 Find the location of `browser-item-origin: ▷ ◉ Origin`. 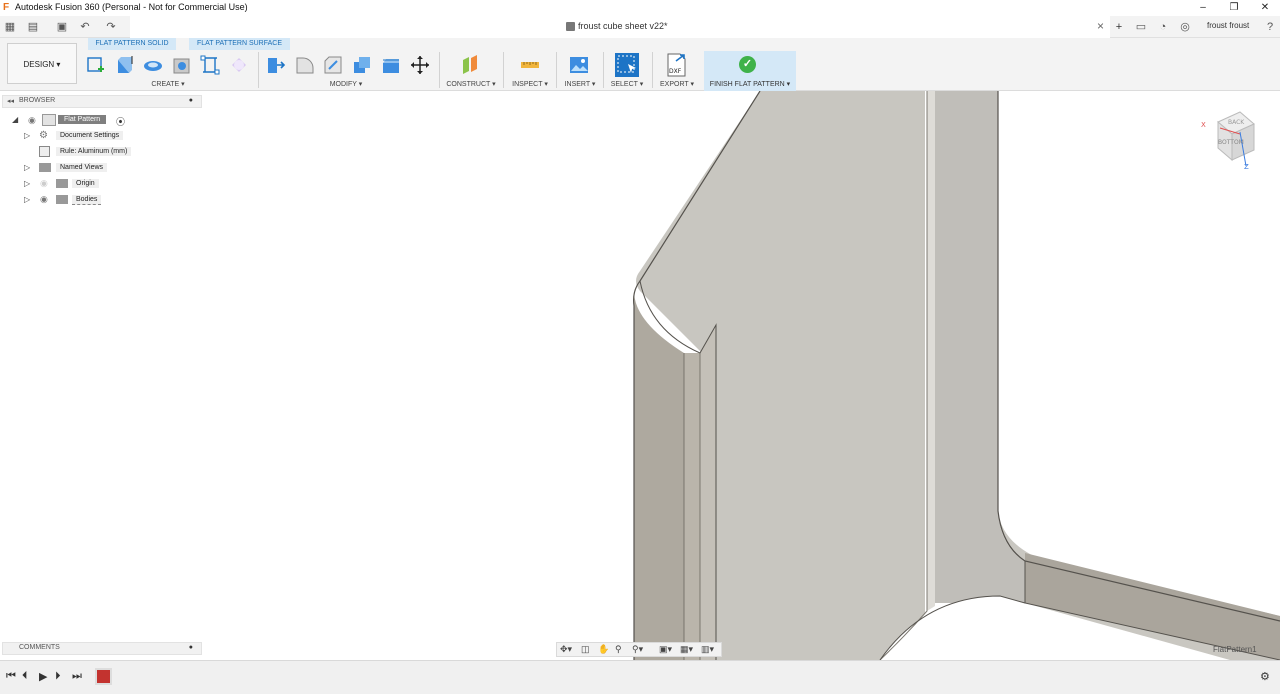

browser-item-origin: ▷ ◉ Origin is located at coordinates (105, 184).